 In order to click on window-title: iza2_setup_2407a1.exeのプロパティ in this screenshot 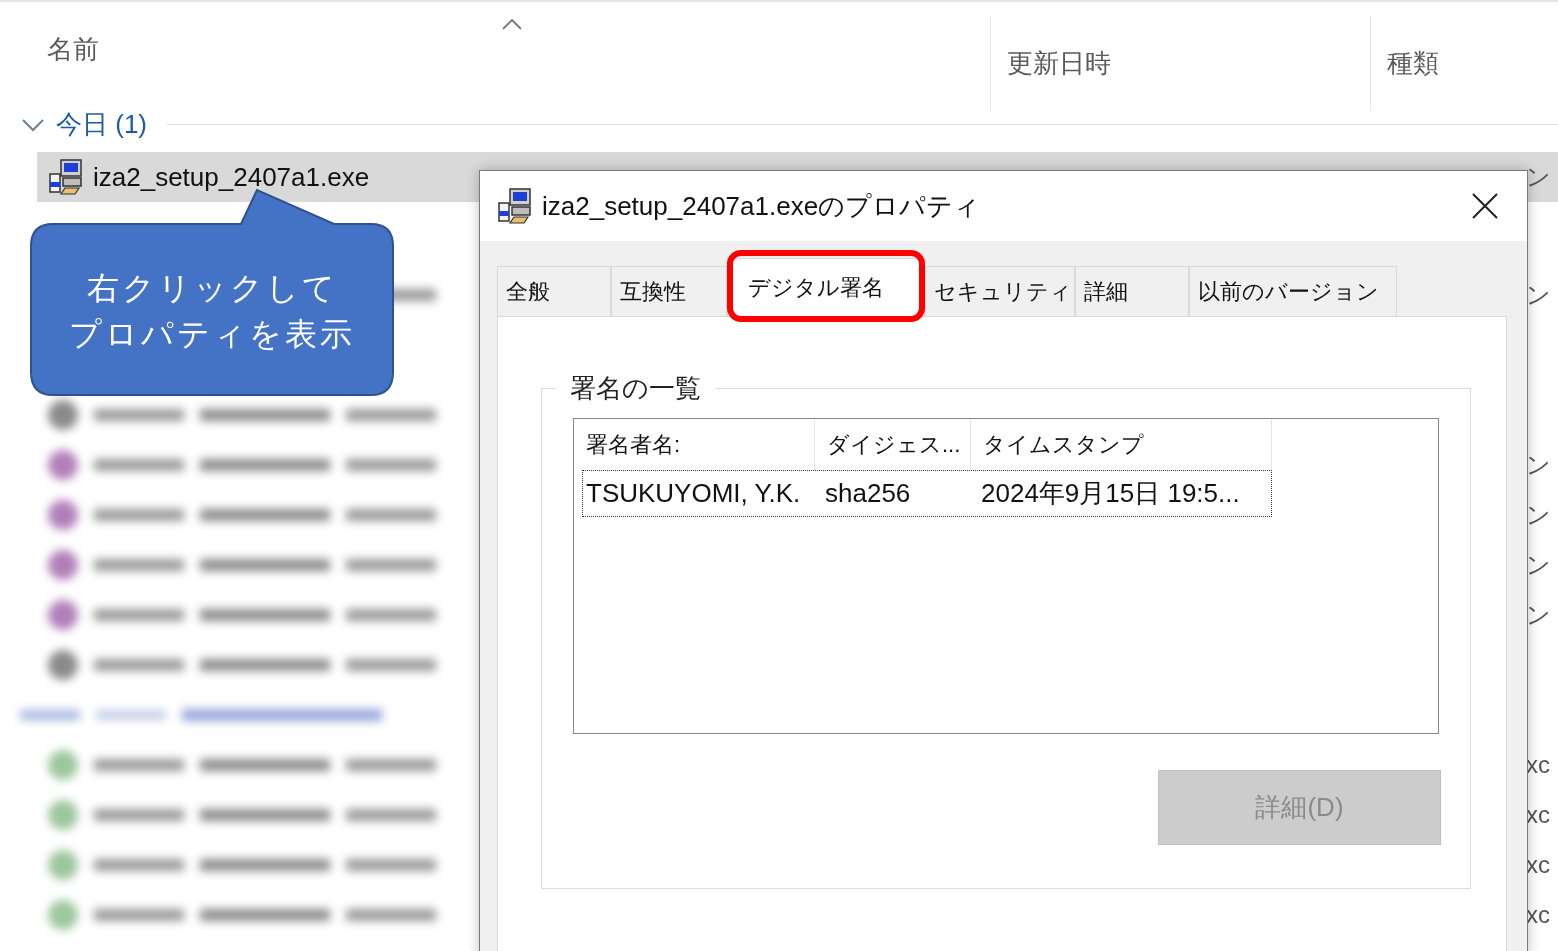, I will do `click(762, 206)`.